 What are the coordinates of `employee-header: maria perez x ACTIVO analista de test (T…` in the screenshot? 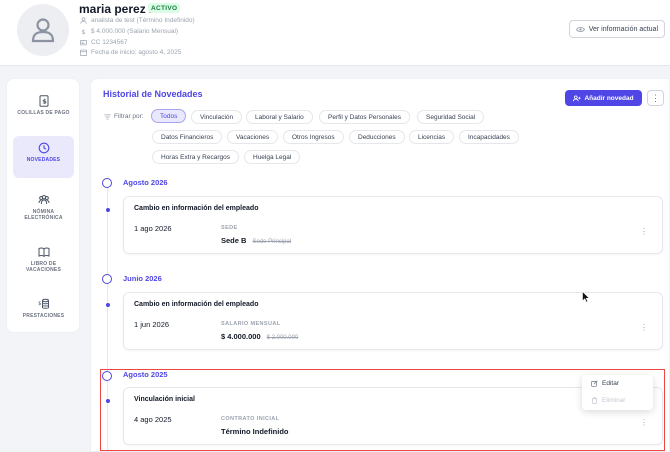 It's located at (335, 33).